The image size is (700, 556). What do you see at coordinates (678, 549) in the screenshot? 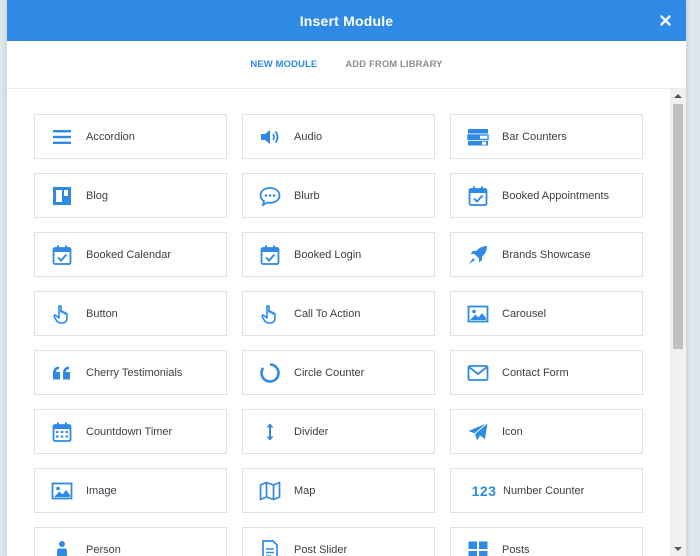
I see `scroll-down-arrow-icon` at bounding box center [678, 549].